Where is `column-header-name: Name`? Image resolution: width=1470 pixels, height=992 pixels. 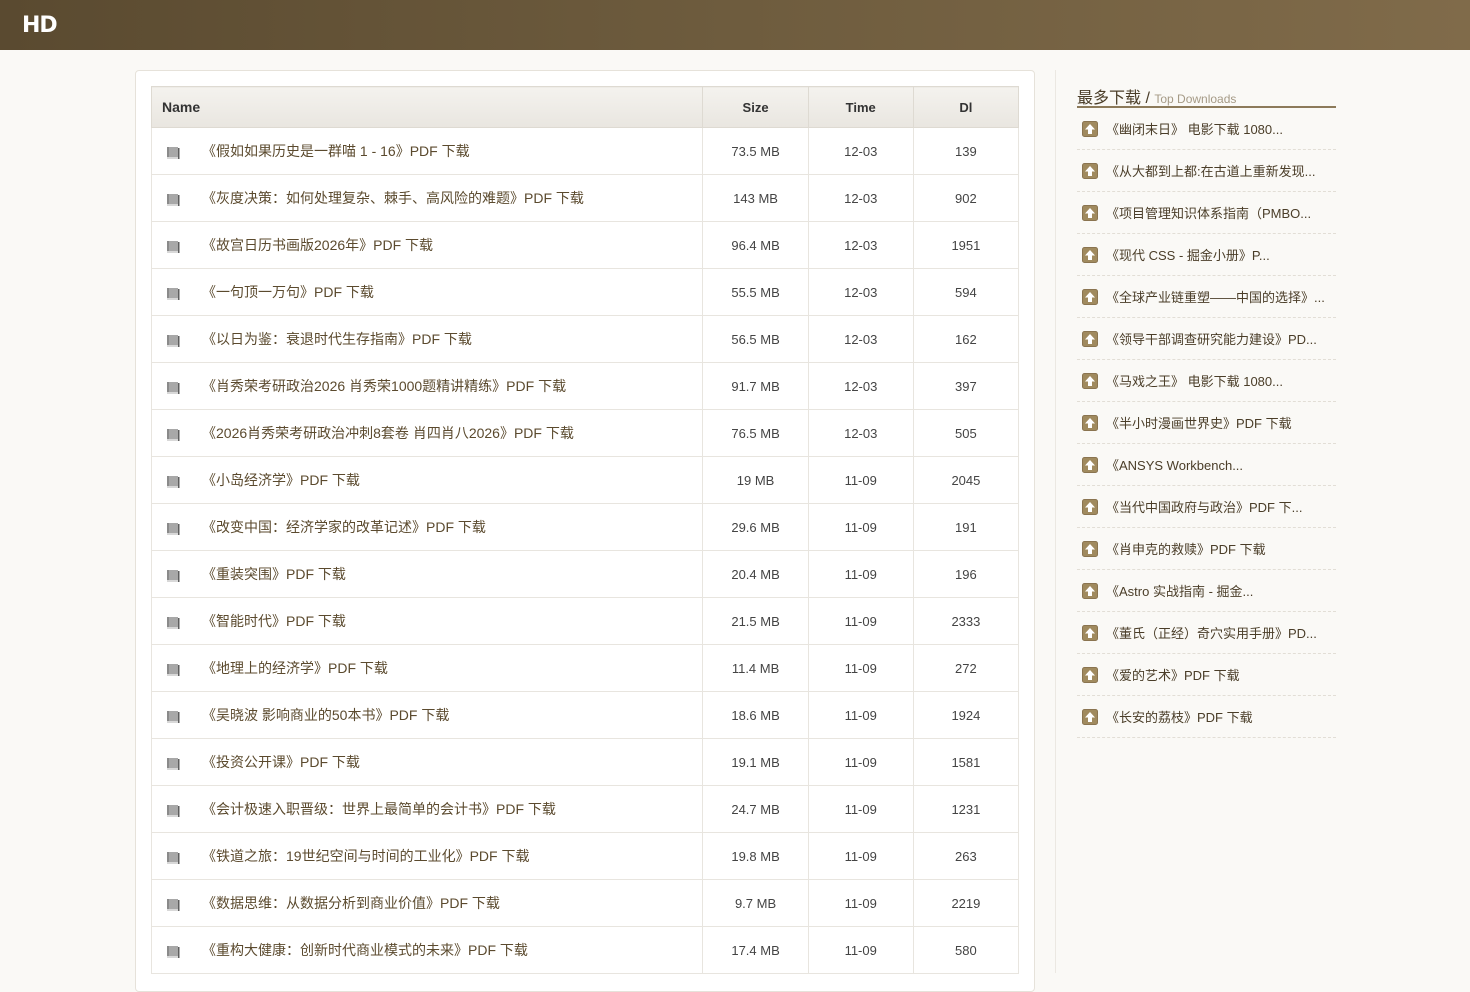
column-header-name: Name is located at coordinates (427, 107).